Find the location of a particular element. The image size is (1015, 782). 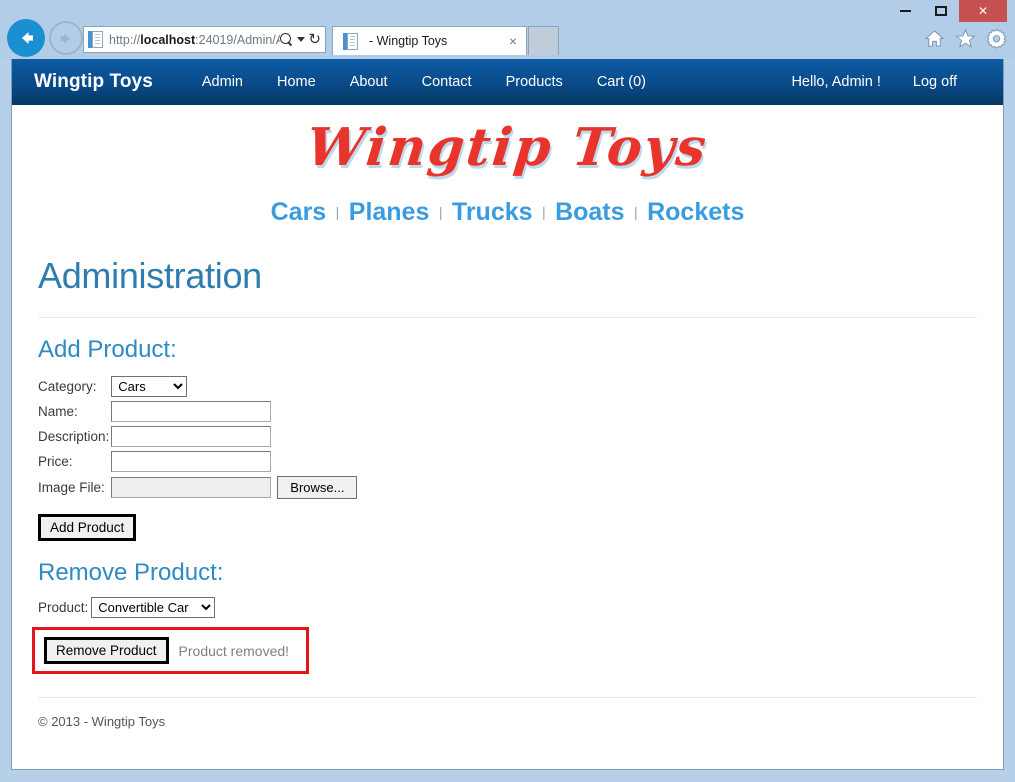

image-file-label: Image File: is located at coordinates (71, 487).